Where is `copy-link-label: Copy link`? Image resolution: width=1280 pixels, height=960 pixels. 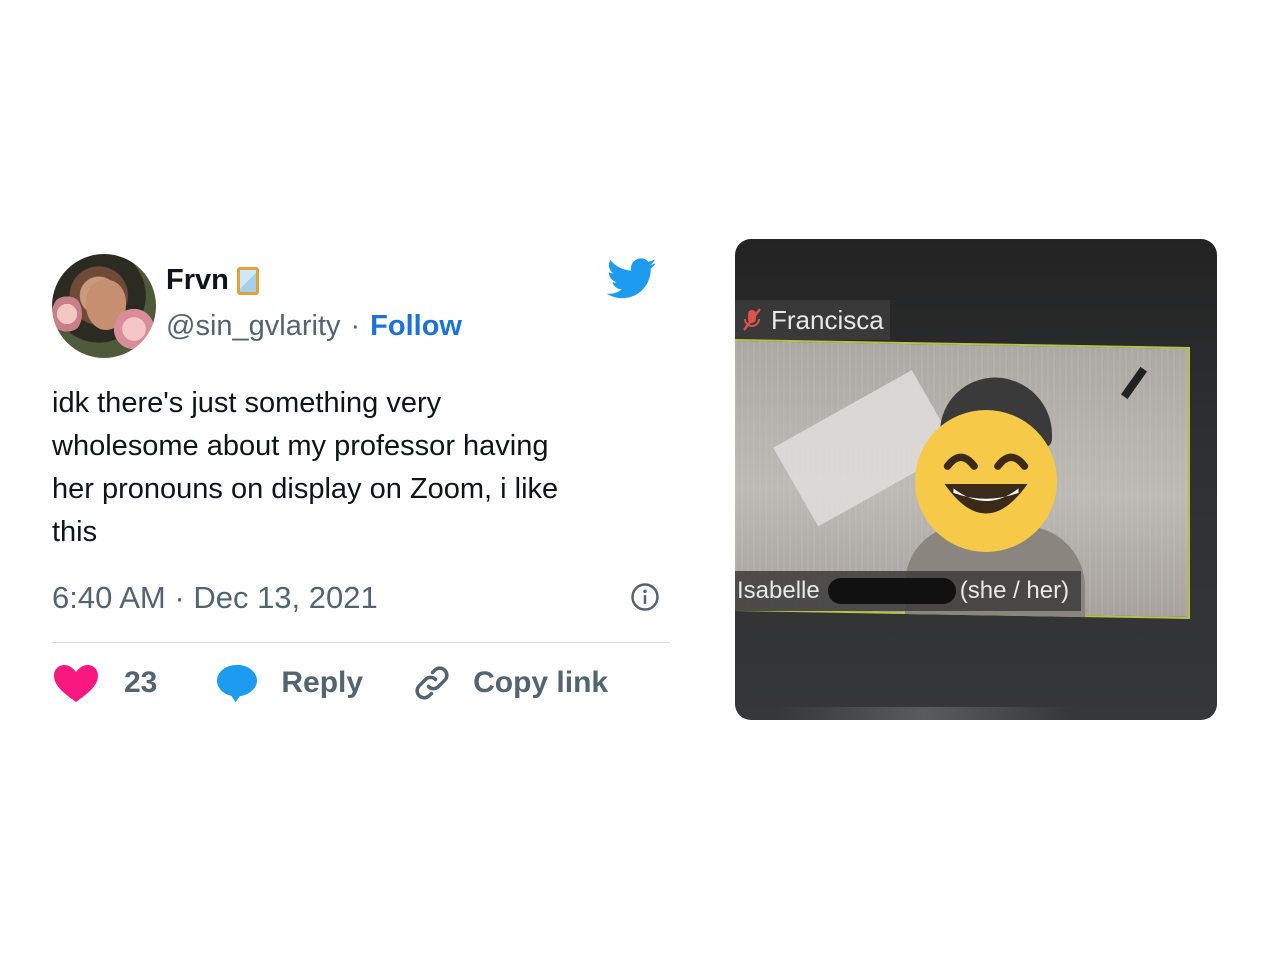
copy-link-label: Copy link is located at coordinates (541, 682).